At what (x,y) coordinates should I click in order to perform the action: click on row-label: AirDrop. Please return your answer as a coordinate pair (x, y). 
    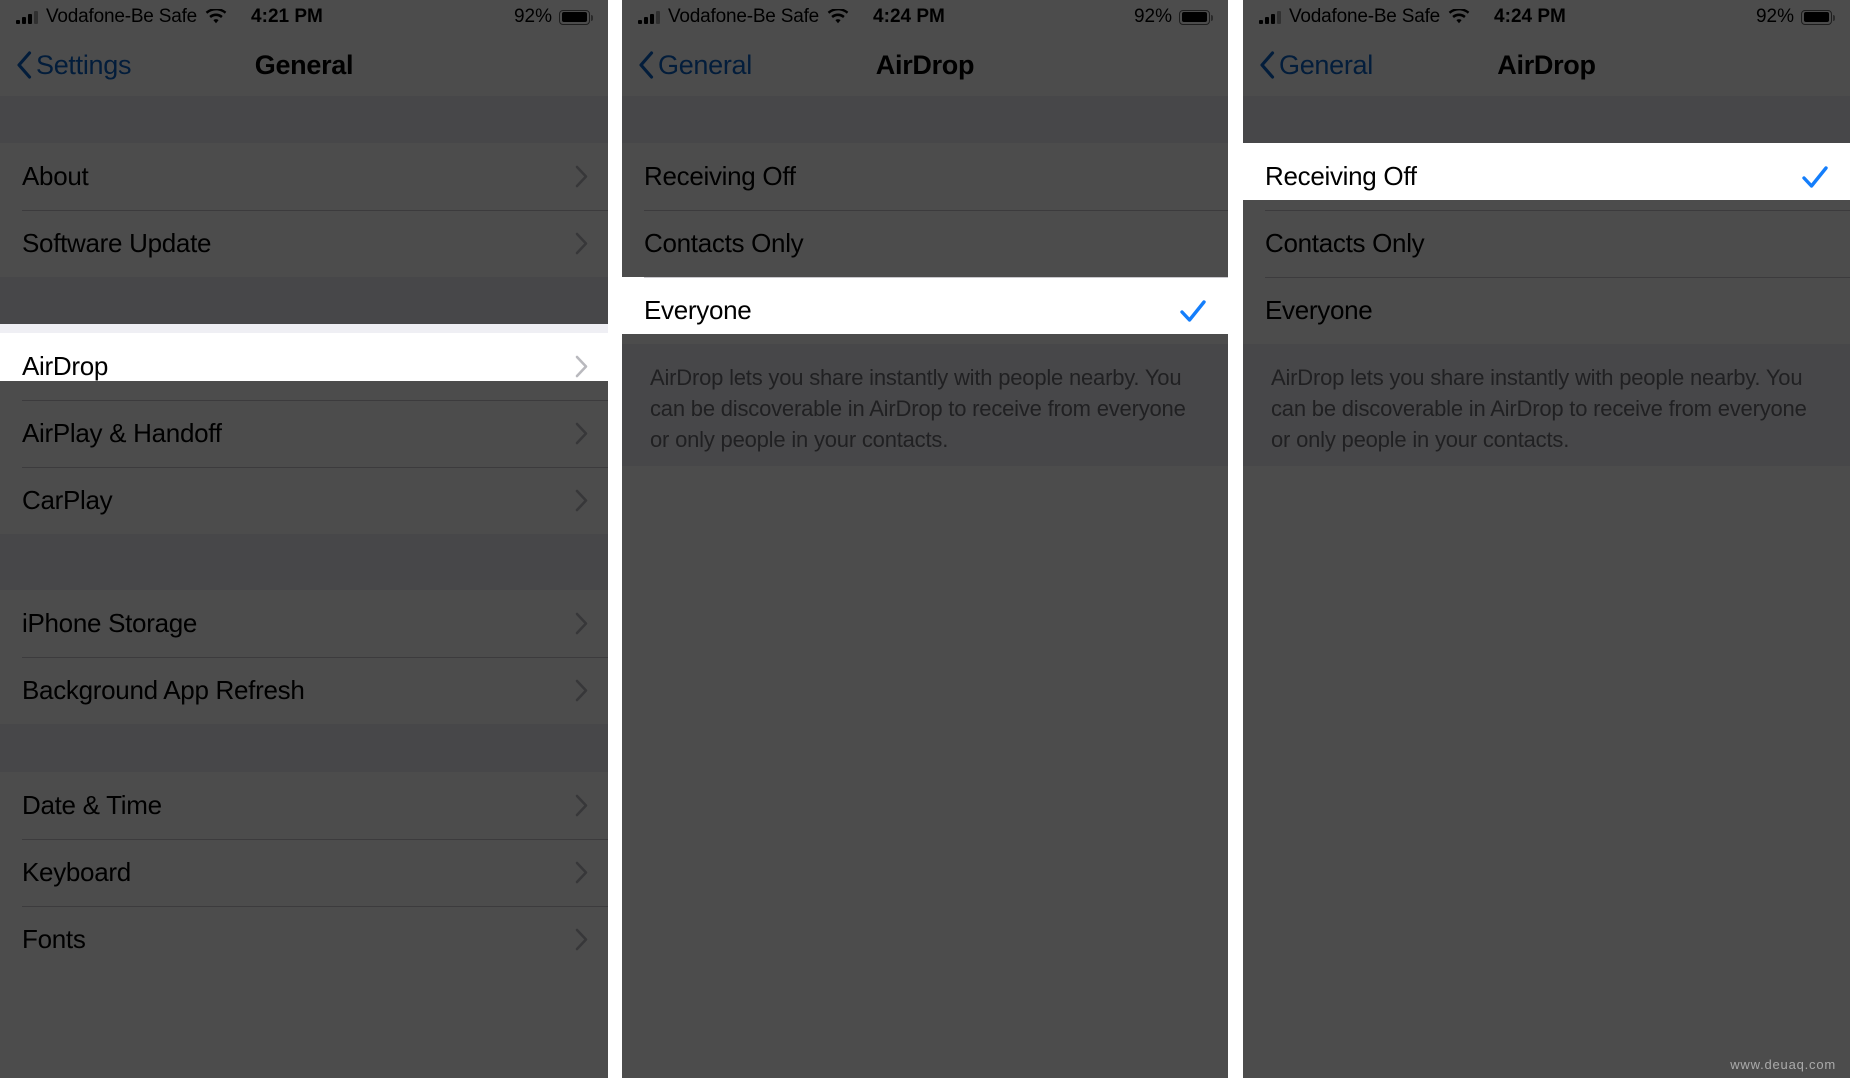
    Looking at the image, I should click on (65, 366).